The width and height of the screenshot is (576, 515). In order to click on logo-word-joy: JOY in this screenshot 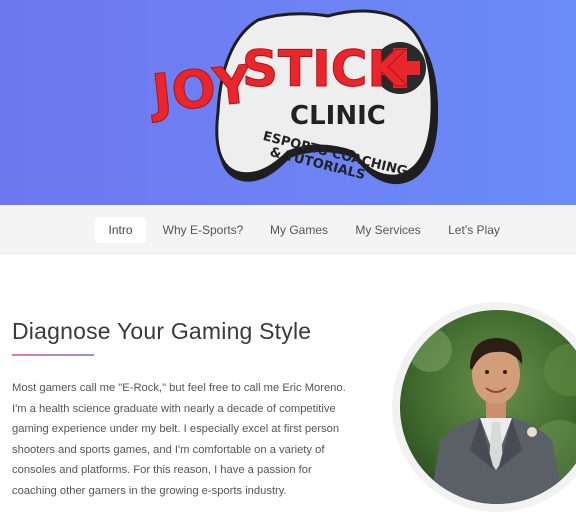, I will do `click(203, 90)`.